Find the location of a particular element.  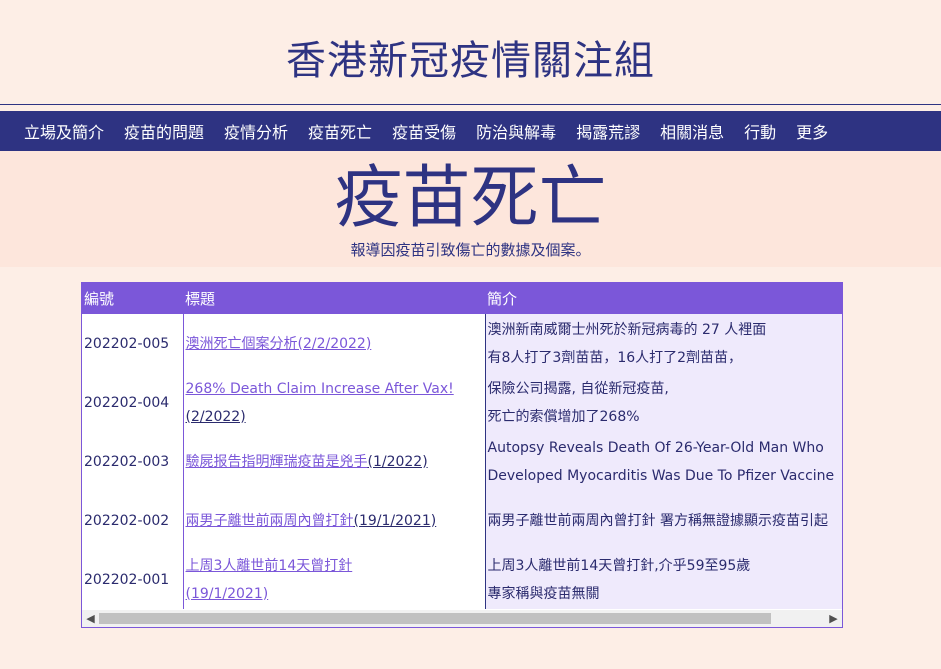

cell-id: 202202-003 is located at coordinates (133, 461).